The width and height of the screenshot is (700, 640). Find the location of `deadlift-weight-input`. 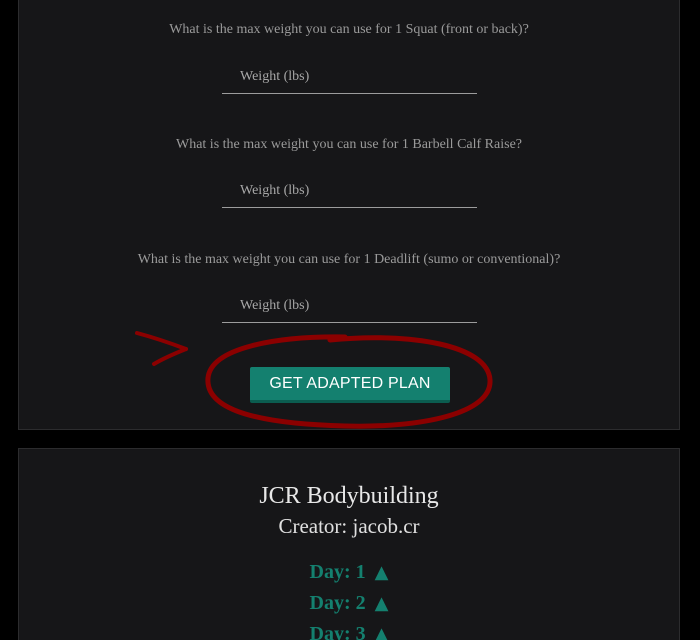

deadlift-weight-input is located at coordinates (349, 306).